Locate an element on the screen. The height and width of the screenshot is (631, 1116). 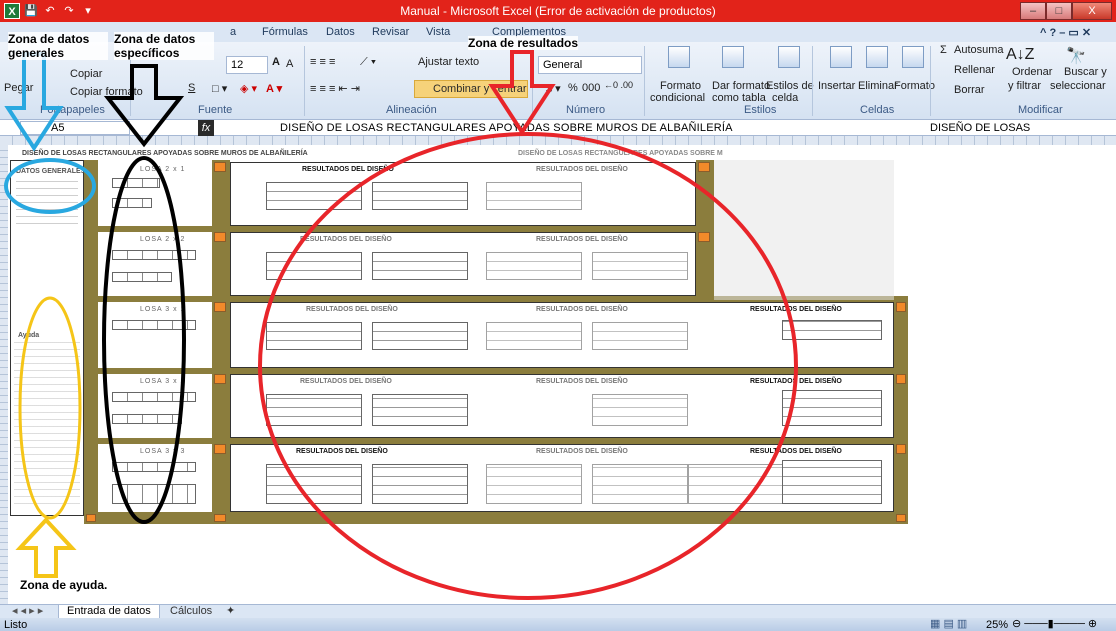
zoom-slider: ⊖ ───▮──── ⊕ is located at coordinates (1054, 624).